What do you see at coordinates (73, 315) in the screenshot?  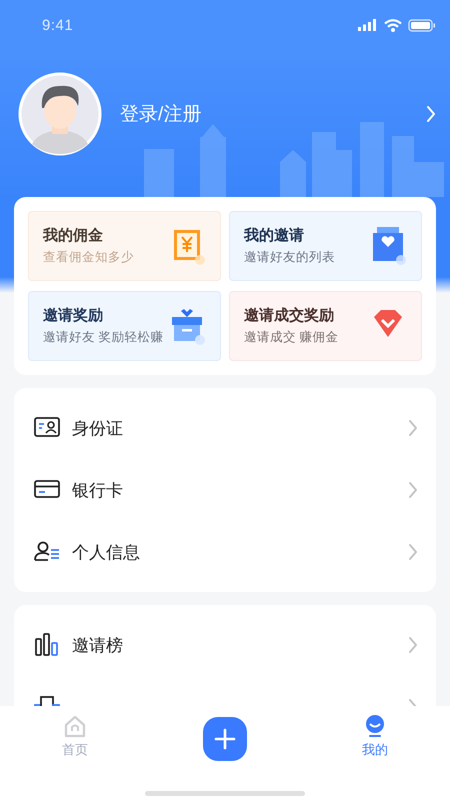 I see `tile-title: 邀请奖励` at bounding box center [73, 315].